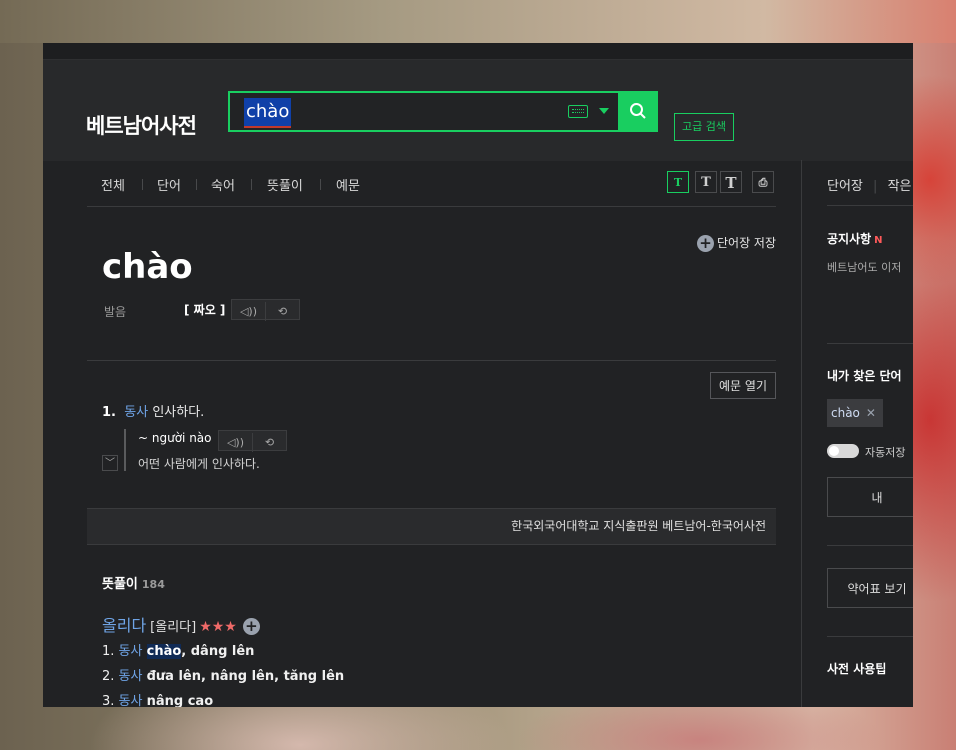 This screenshot has height=750, width=956. What do you see at coordinates (763, 182) in the screenshot?
I see `print-icon: ⎙` at bounding box center [763, 182].